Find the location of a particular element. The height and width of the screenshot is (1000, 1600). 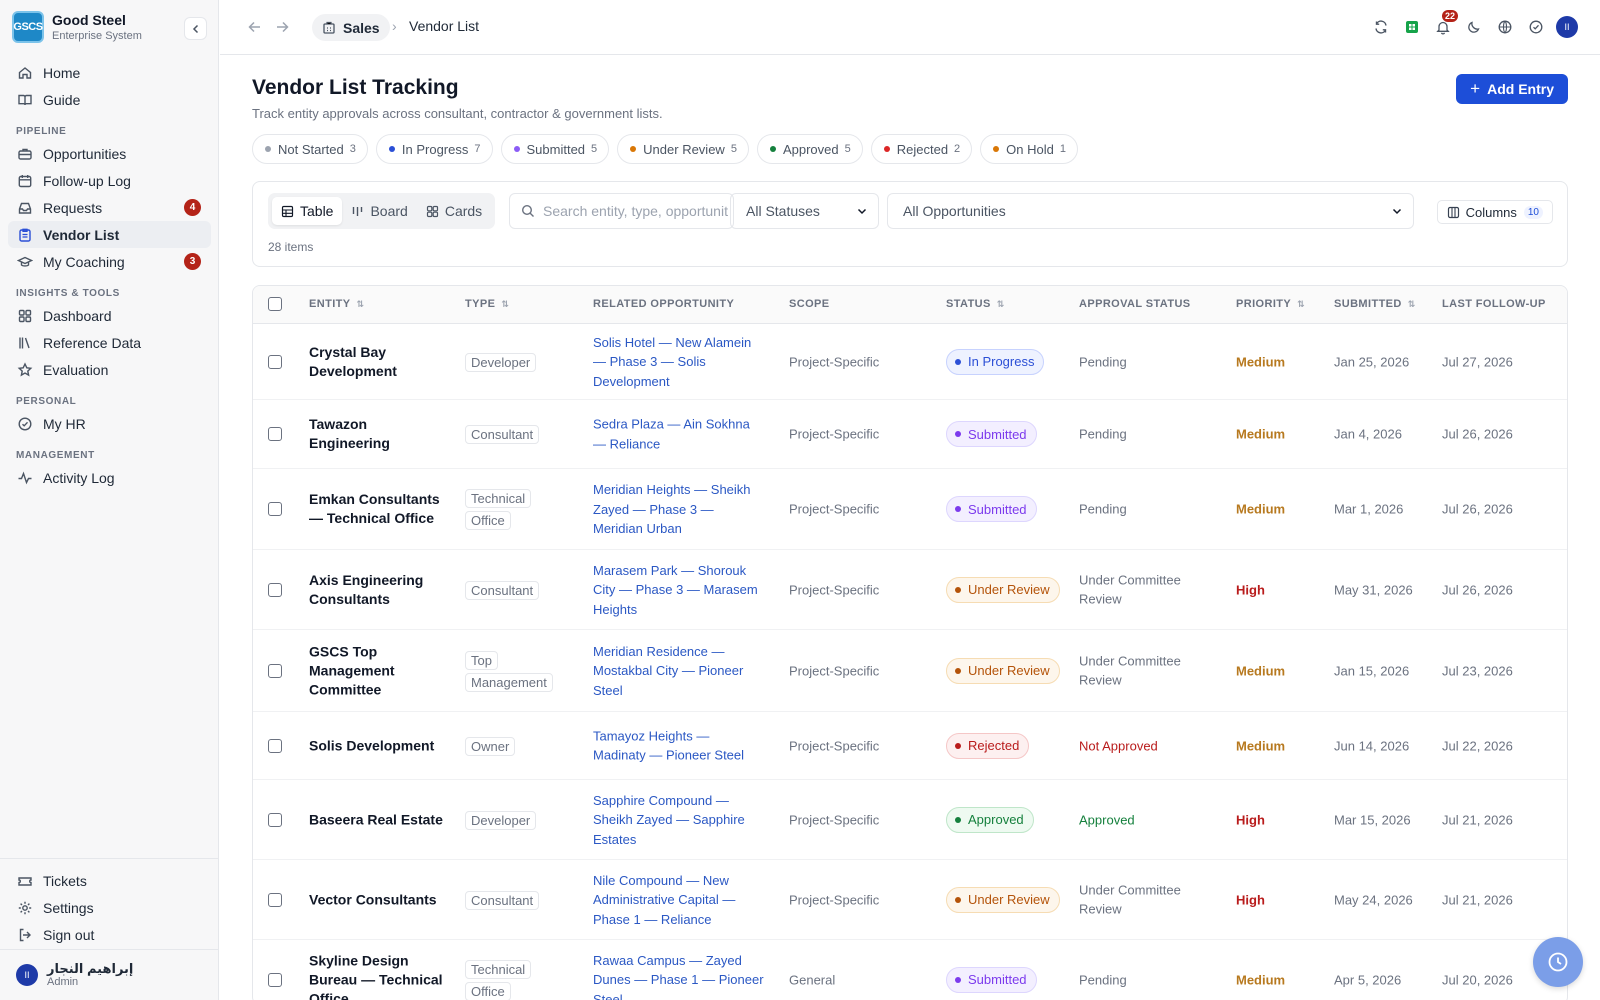

entity-name: Axis Engineering Consultants is located at coordinates (379, 590).